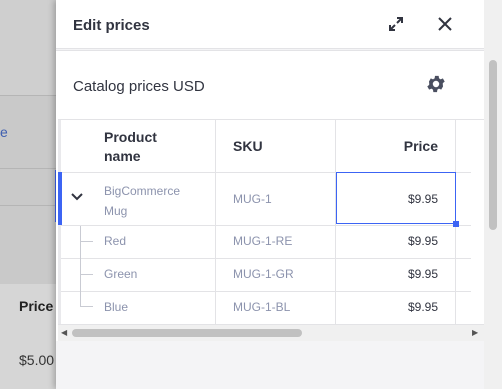  What do you see at coordinates (187, 333) in the screenshot?
I see `horizontal-scroll-thumb` at bounding box center [187, 333].